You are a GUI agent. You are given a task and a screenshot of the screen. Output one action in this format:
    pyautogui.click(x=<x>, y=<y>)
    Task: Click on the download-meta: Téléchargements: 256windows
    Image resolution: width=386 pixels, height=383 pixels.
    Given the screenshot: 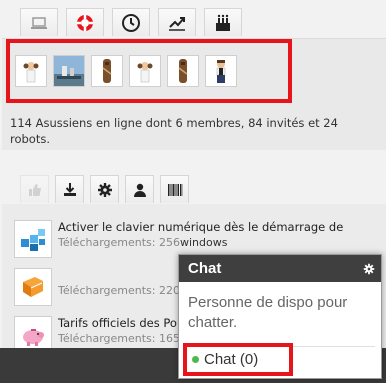 What is the action you would take?
    pyautogui.click(x=143, y=242)
    